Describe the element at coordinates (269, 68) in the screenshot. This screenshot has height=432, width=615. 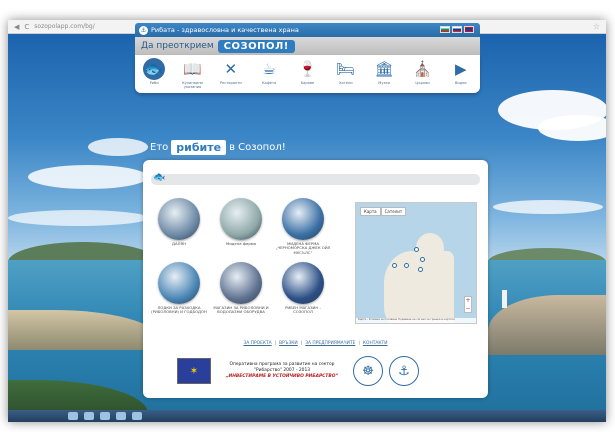
I see `coffee-icon: ☕` at that location.